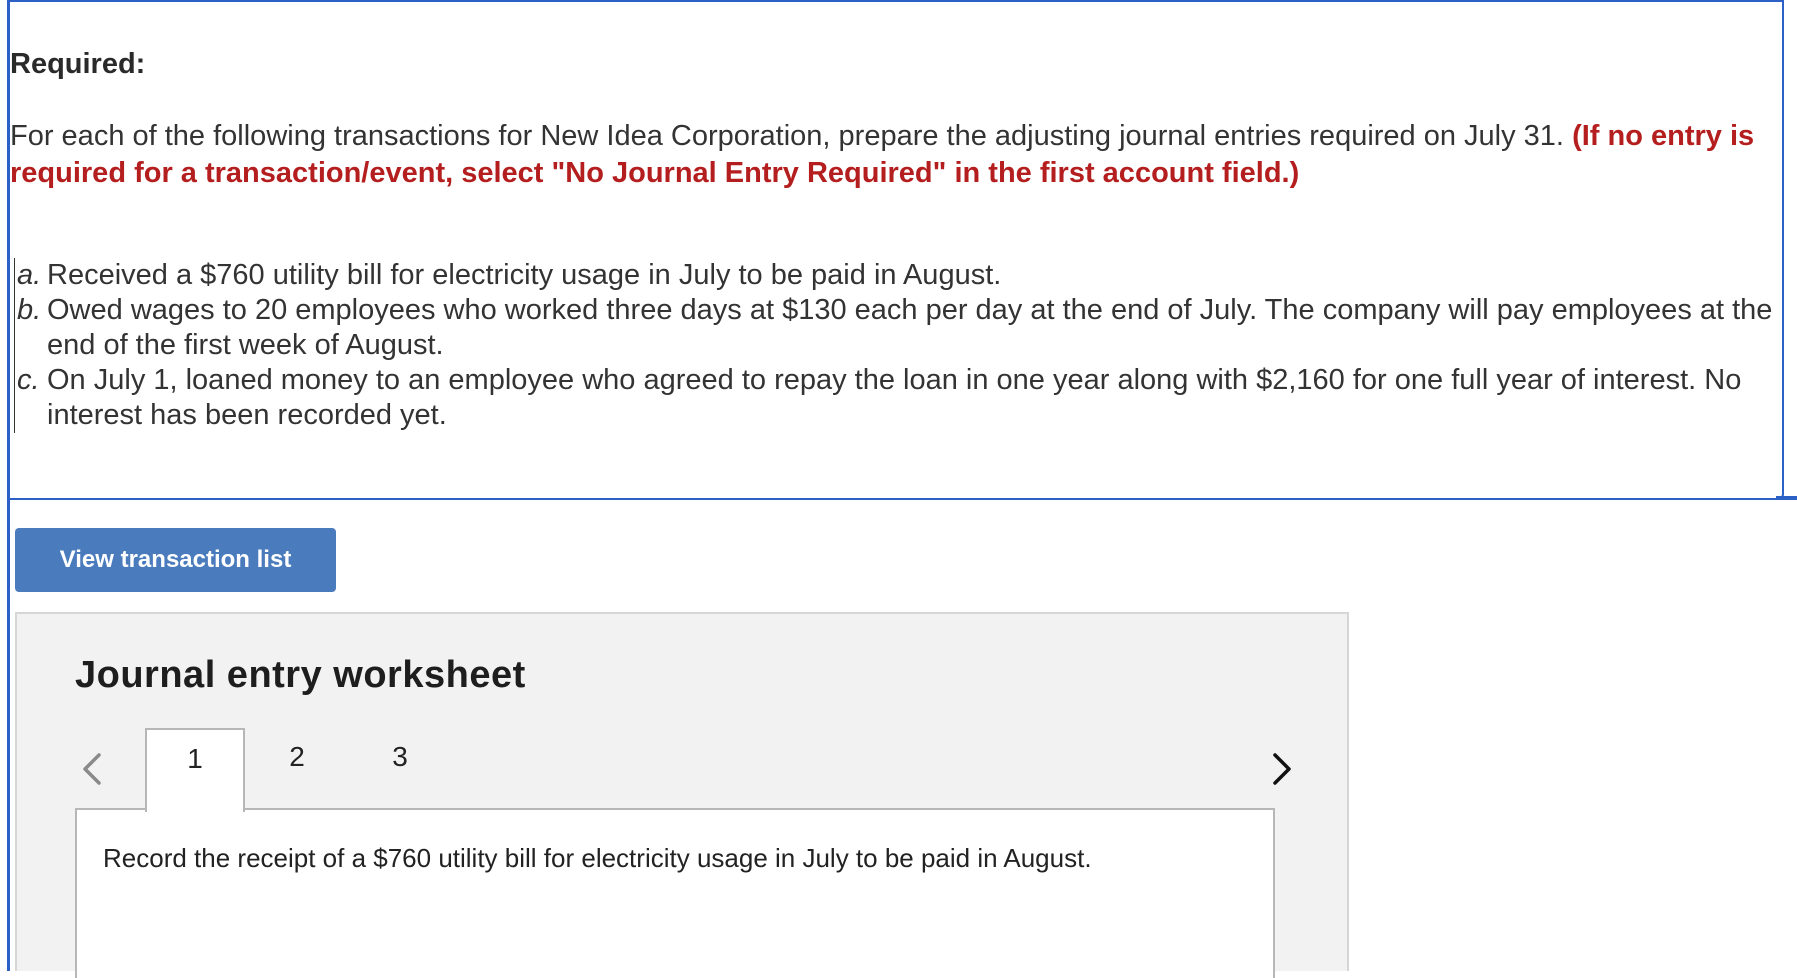  I want to click on transaction-letter: a., so click(29, 275).